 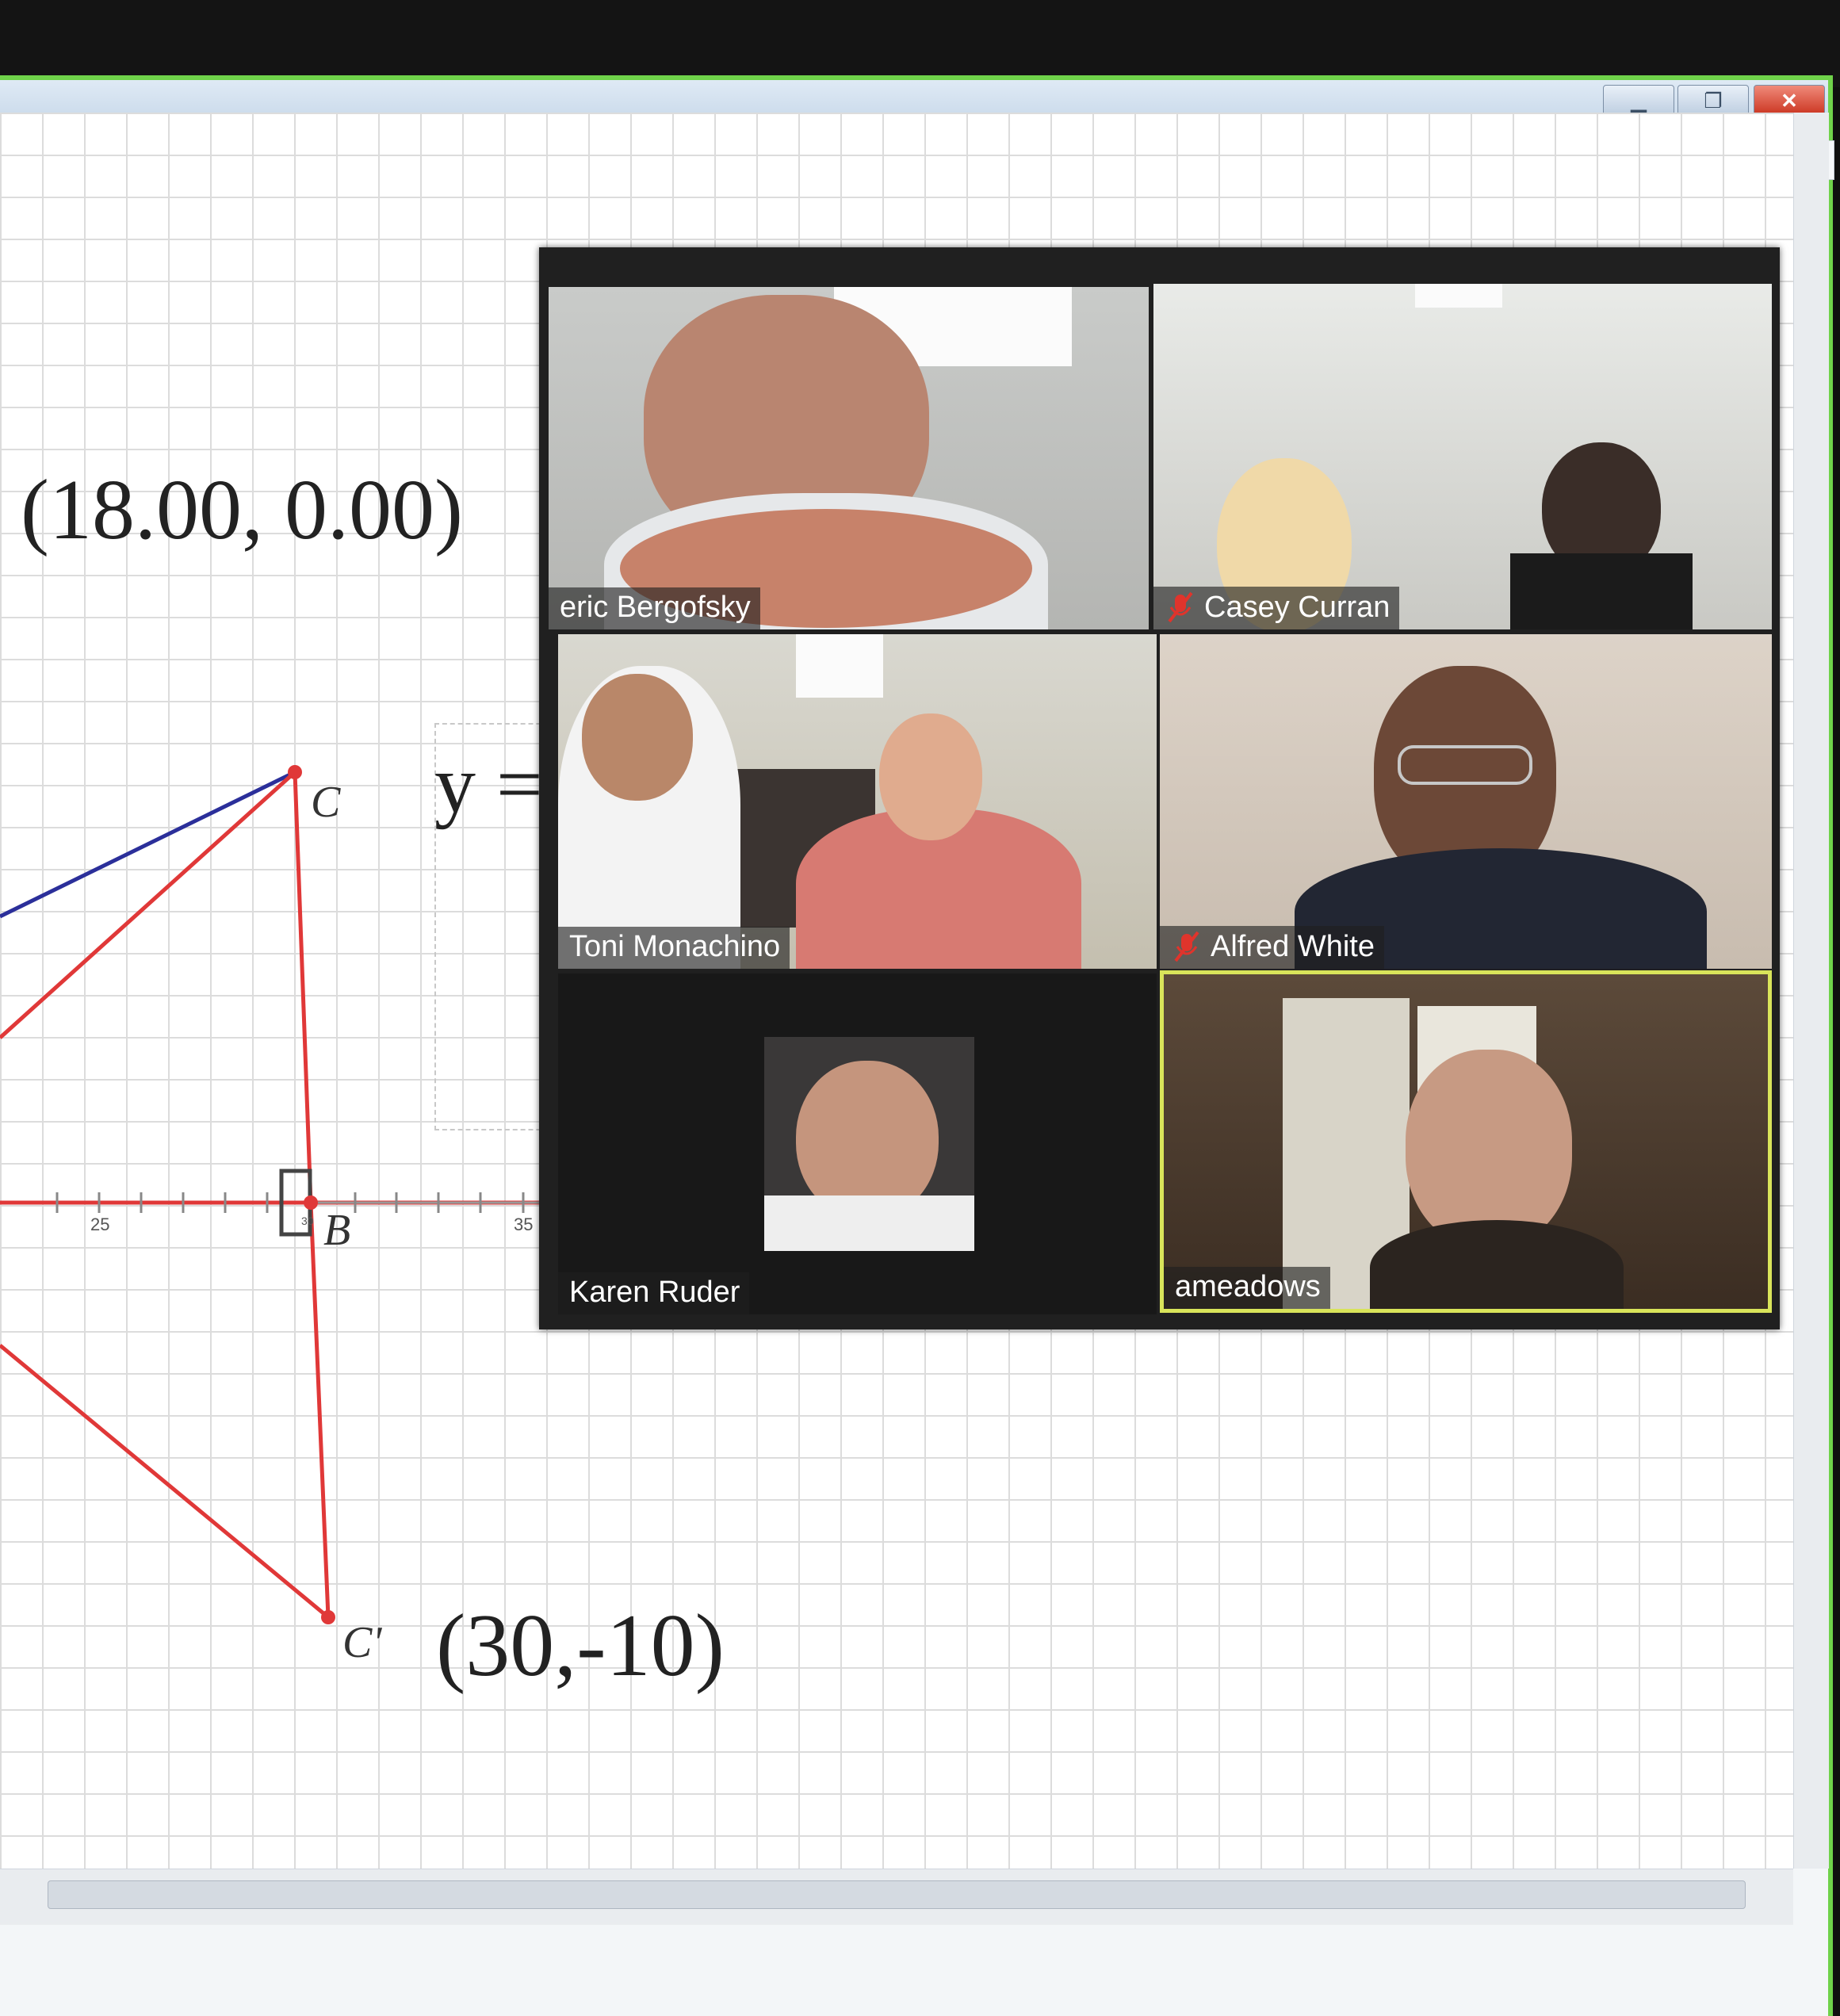 I want to click on close-icon: ✕, so click(x=1789, y=101).